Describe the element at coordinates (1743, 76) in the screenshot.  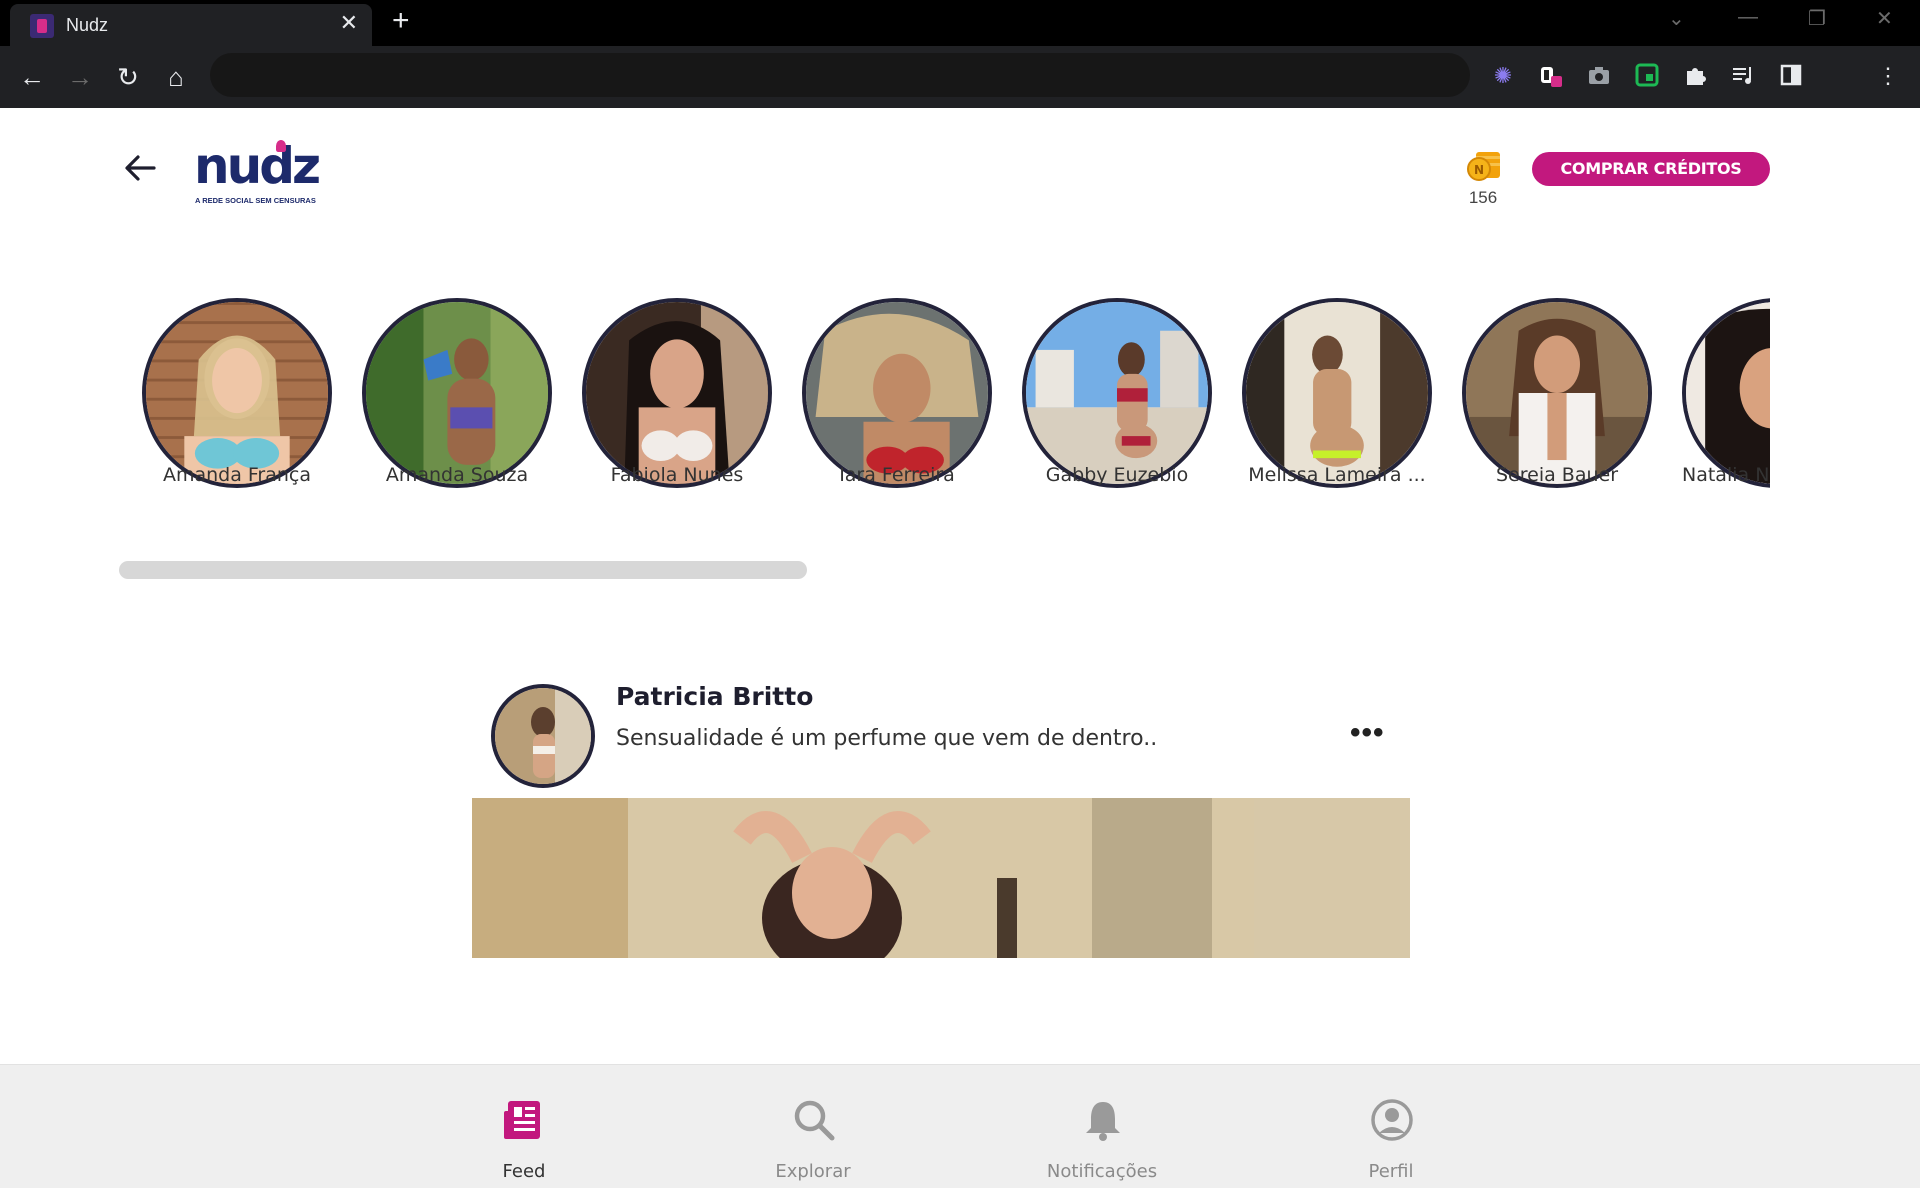
I see `media-queue-icon` at that location.